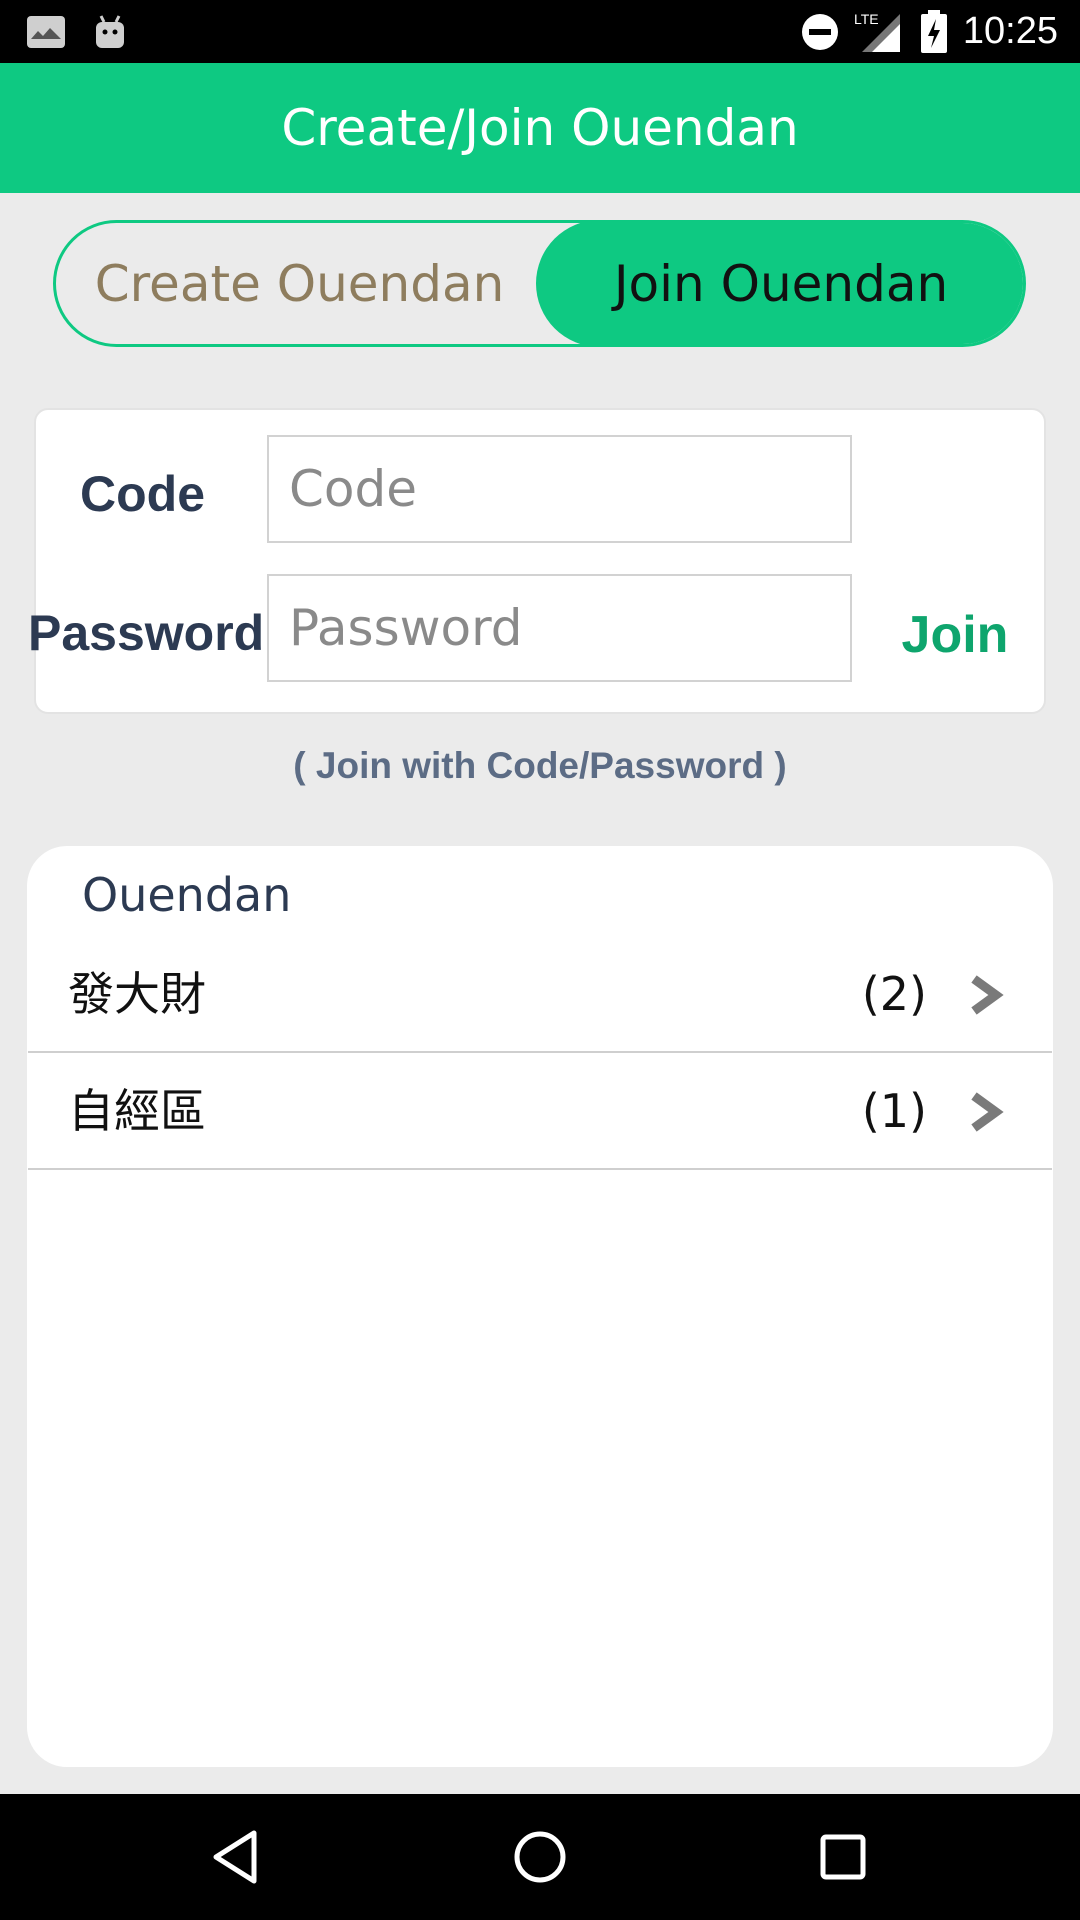 This screenshot has width=1080, height=1920. What do you see at coordinates (137, 994) in the screenshot?
I see `list-item-name: 發大財` at bounding box center [137, 994].